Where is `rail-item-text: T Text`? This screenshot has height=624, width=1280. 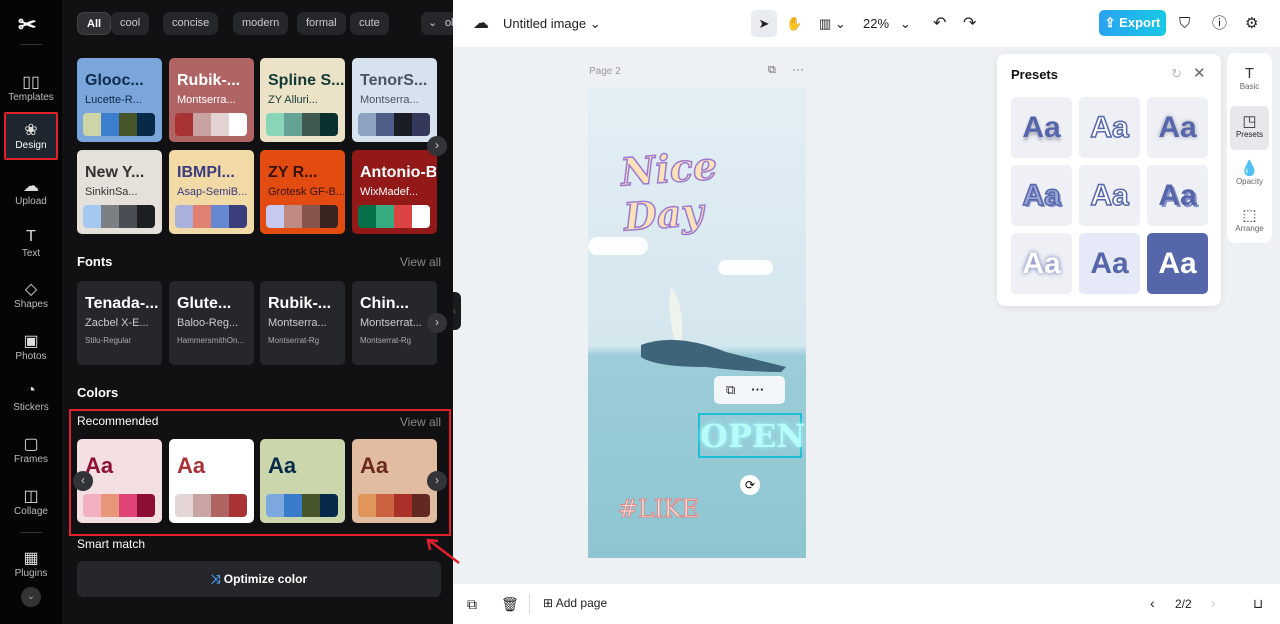 rail-item-text: T Text is located at coordinates (31, 246).